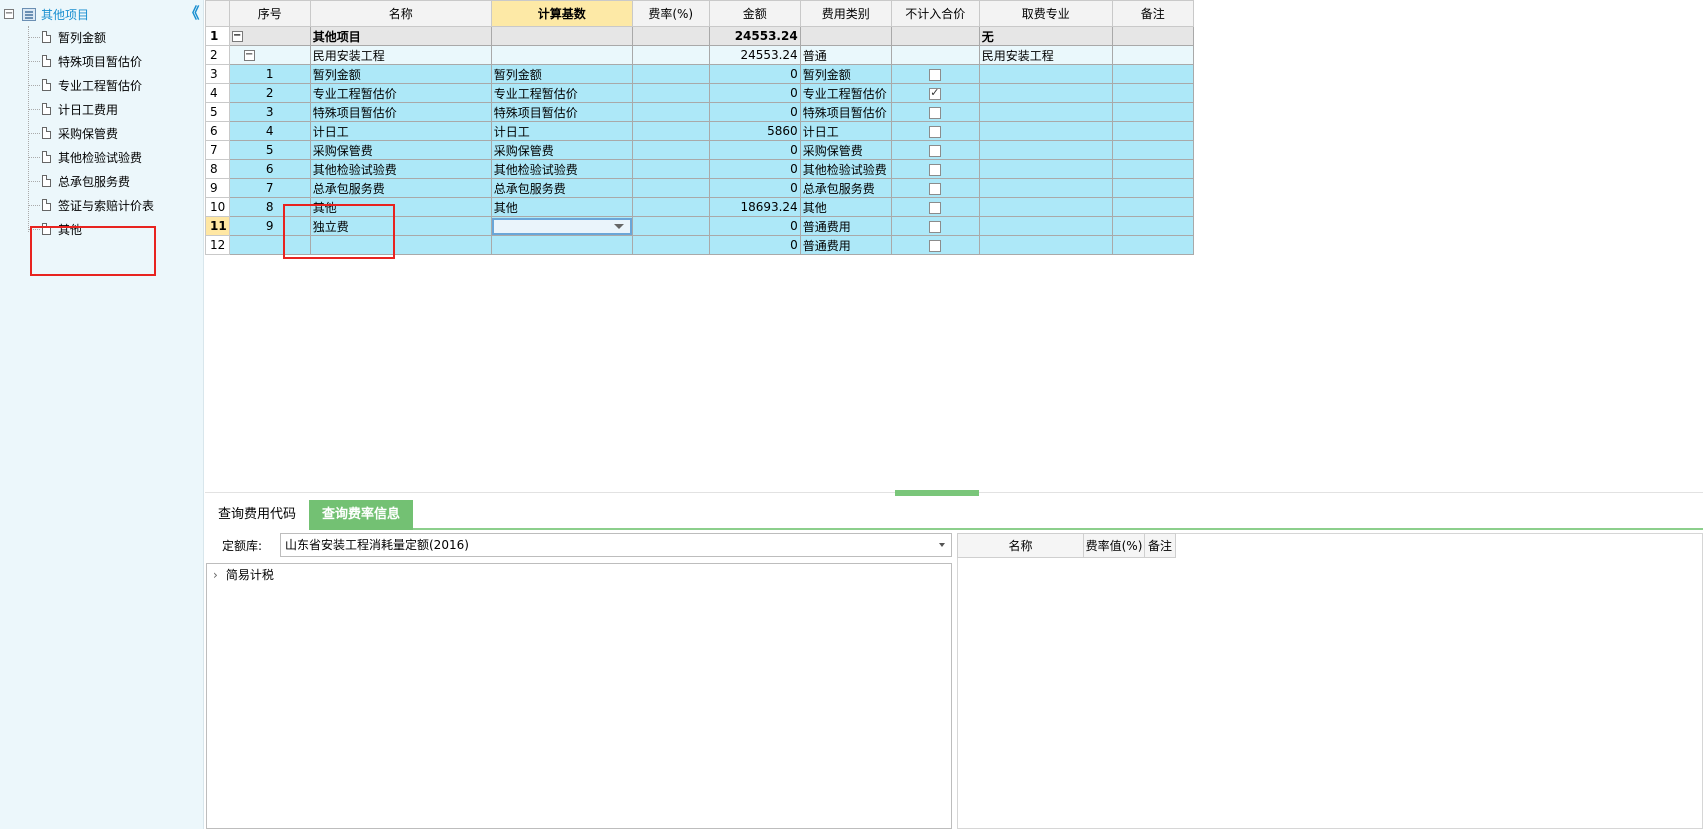 This screenshot has height=829, width=1703. What do you see at coordinates (845, 13) in the screenshot?
I see `column-header-category: 费用类别` at bounding box center [845, 13].